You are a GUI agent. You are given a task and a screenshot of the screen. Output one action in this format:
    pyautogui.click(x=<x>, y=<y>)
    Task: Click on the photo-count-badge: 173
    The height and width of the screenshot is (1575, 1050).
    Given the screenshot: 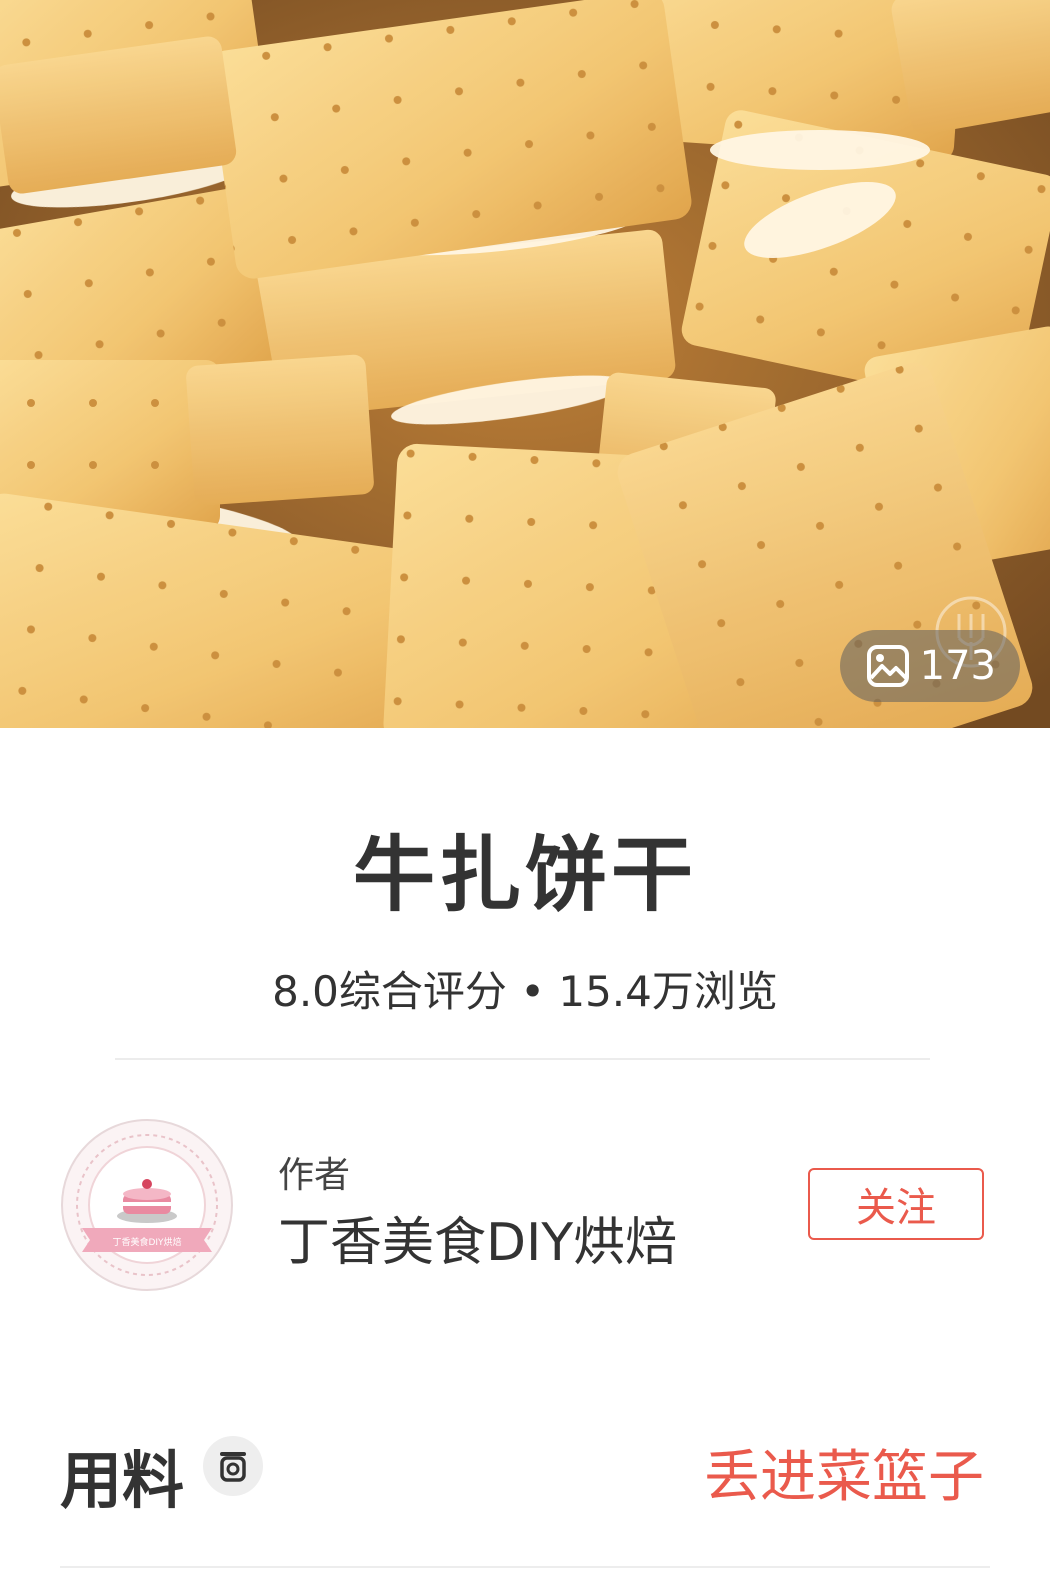 What is the action you would take?
    pyautogui.click(x=929, y=666)
    